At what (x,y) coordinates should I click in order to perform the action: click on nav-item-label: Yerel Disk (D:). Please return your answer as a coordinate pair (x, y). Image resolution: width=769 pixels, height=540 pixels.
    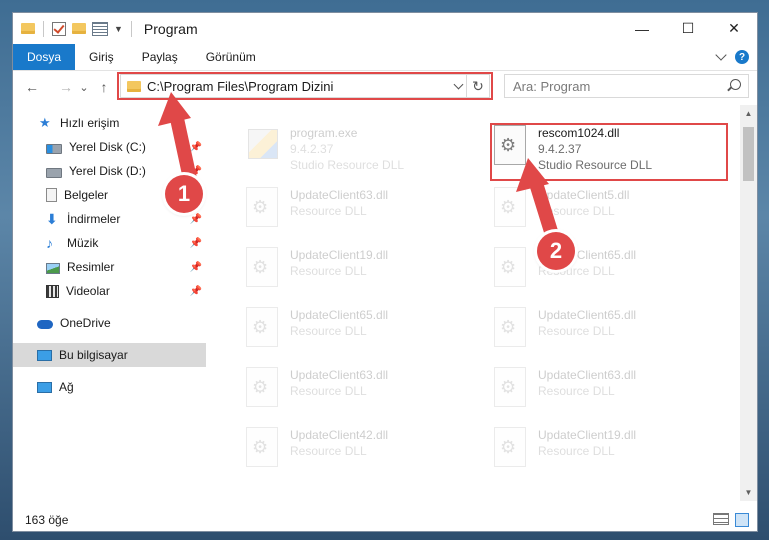
    Looking at the image, I should click on (107, 171).